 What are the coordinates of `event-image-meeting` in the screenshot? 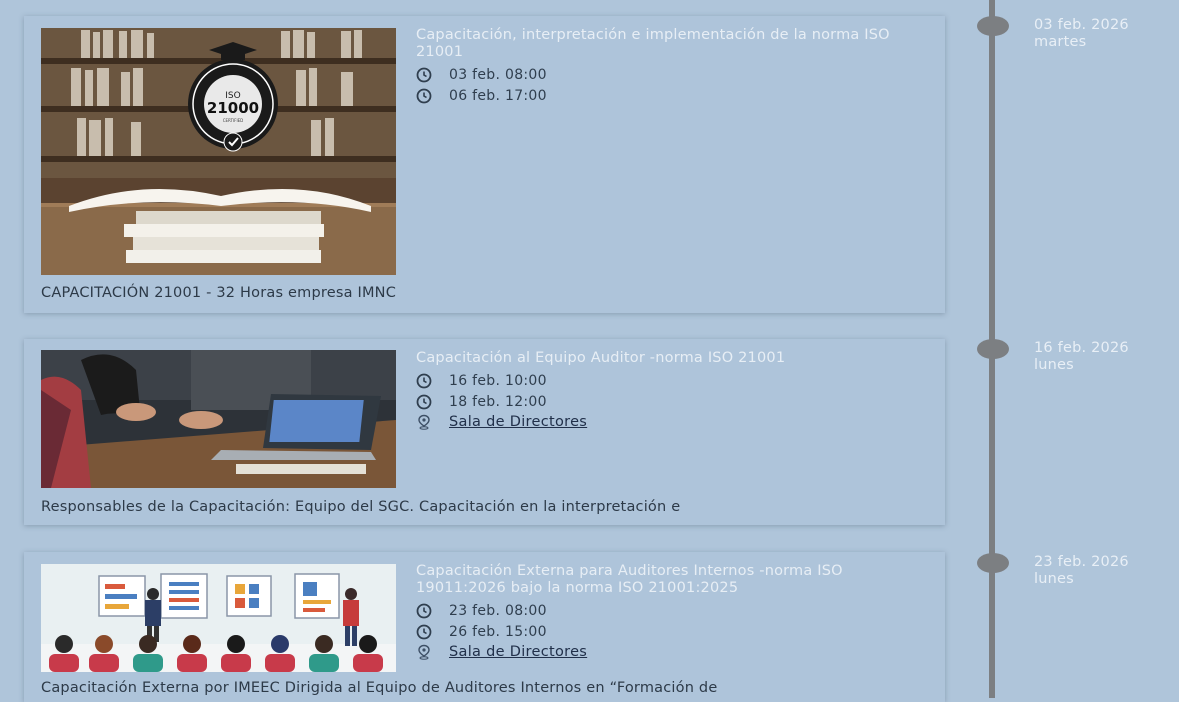 It's located at (218, 419).